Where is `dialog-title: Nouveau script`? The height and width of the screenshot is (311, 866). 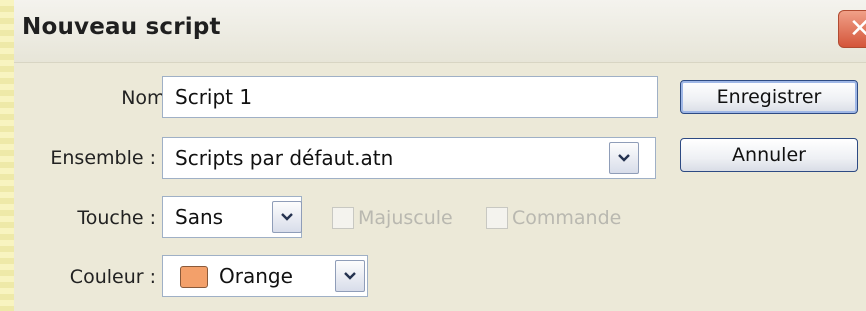
dialog-title: Nouveau script is located at coordinates (121, 27).